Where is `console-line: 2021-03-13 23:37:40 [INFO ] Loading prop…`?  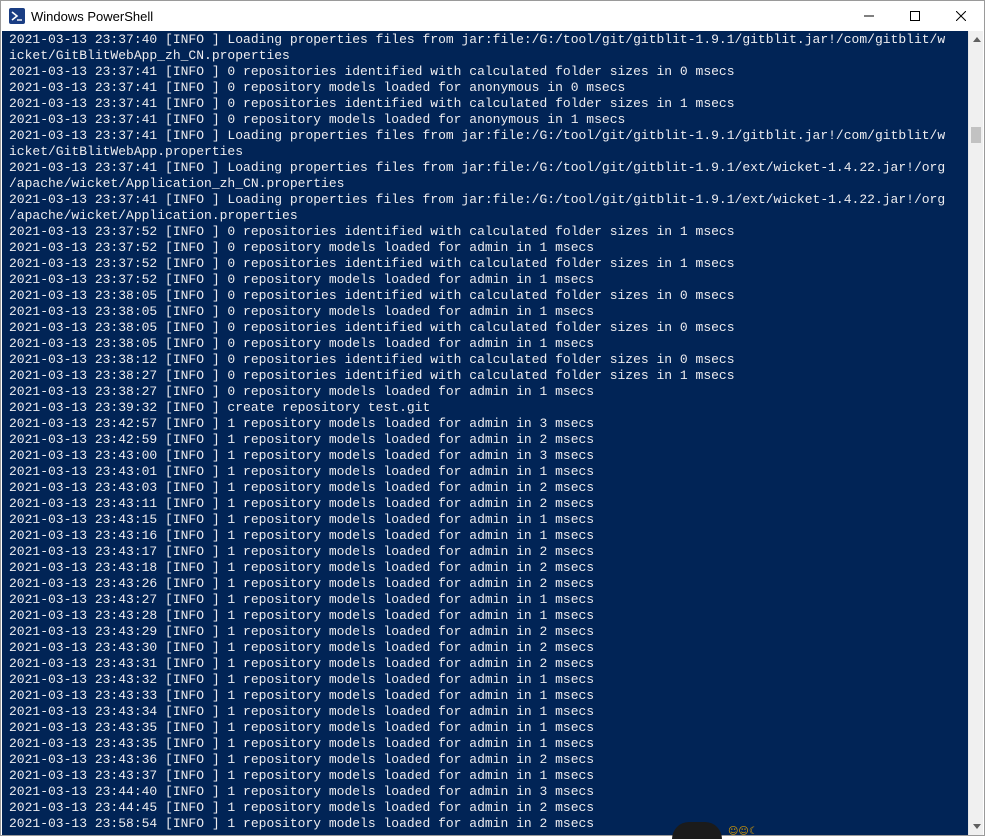
console-line: 2021-03-13 23:37:40 [INFO ] Loading prop… is located at coordinates (477, 39).